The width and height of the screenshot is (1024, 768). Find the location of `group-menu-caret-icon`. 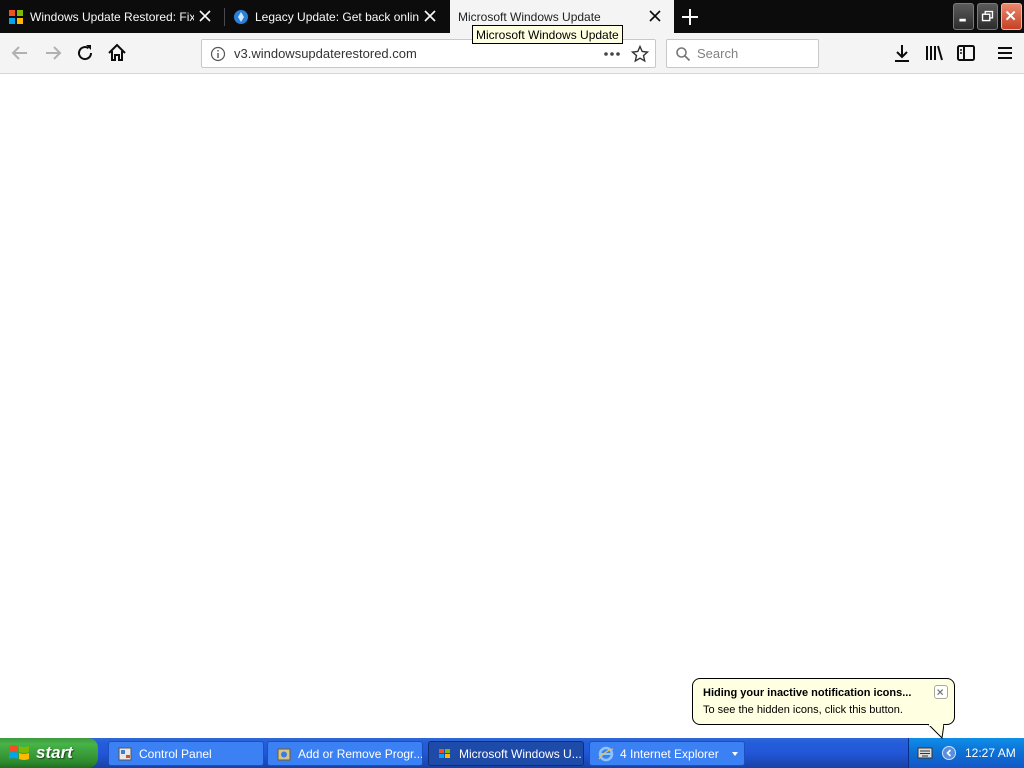

group-menu-caret-icon is located at coordinates (735, 754).